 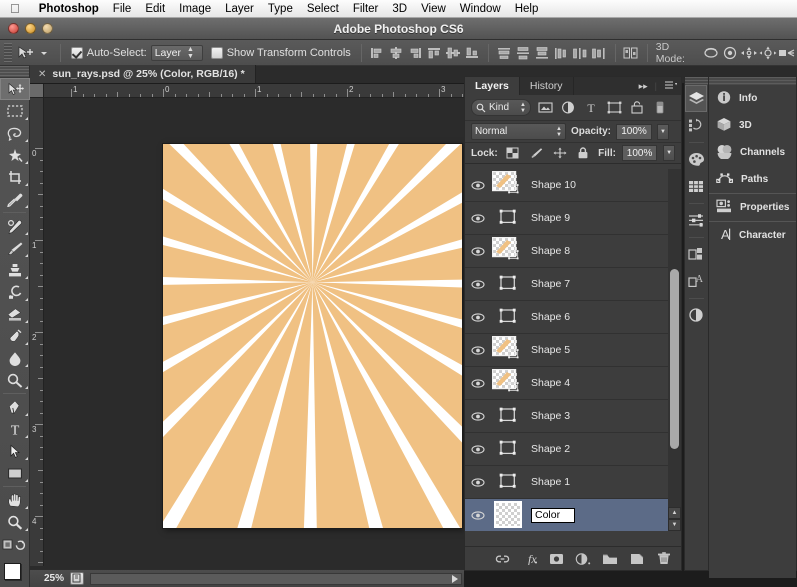 What do you see at coordinates (501, 107) in the screenshot?
I see `layer-filter-kind-select: Kind ▲ ▼` at bounding box center [501, 107].